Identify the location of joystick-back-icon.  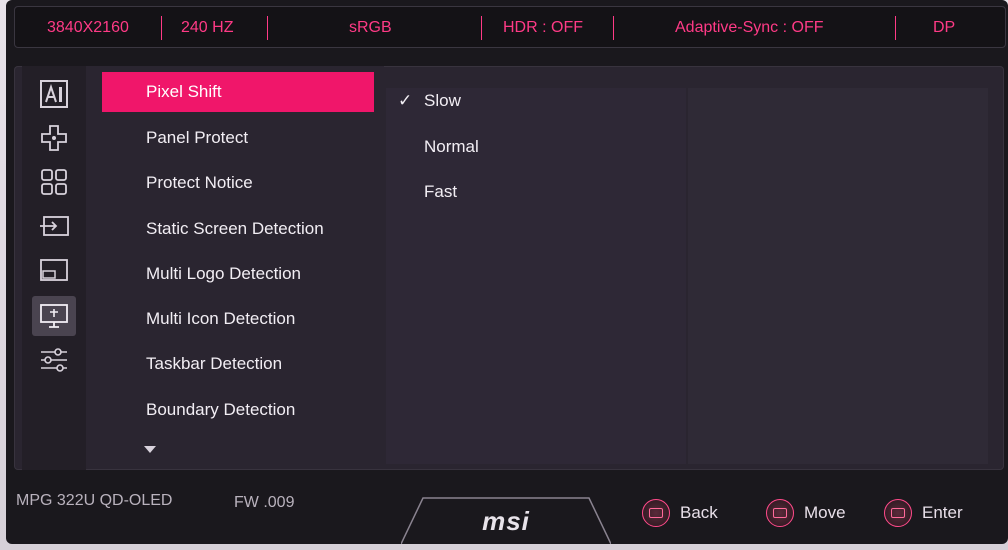
(656, 513).